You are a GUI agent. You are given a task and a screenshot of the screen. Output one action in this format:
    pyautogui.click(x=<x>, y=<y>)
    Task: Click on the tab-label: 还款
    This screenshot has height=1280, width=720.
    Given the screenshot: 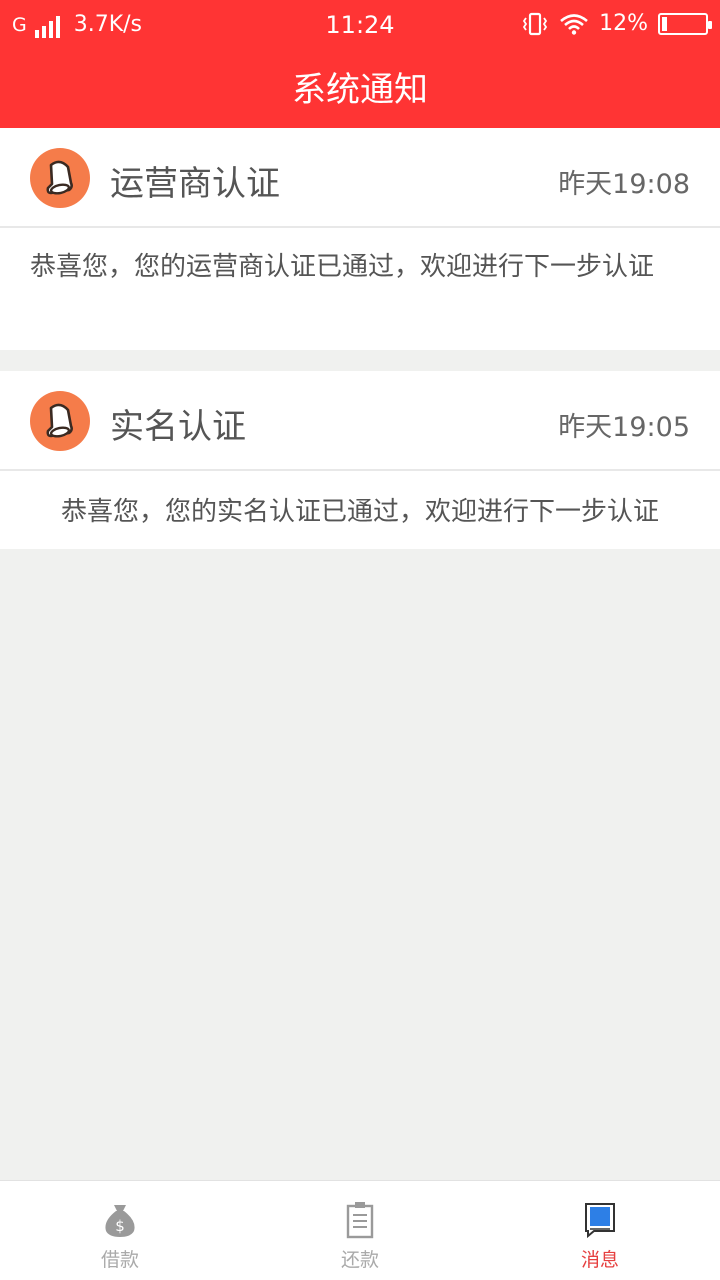 What is the action you would take?
    pyautogui.click(x=359, y=1260)
    